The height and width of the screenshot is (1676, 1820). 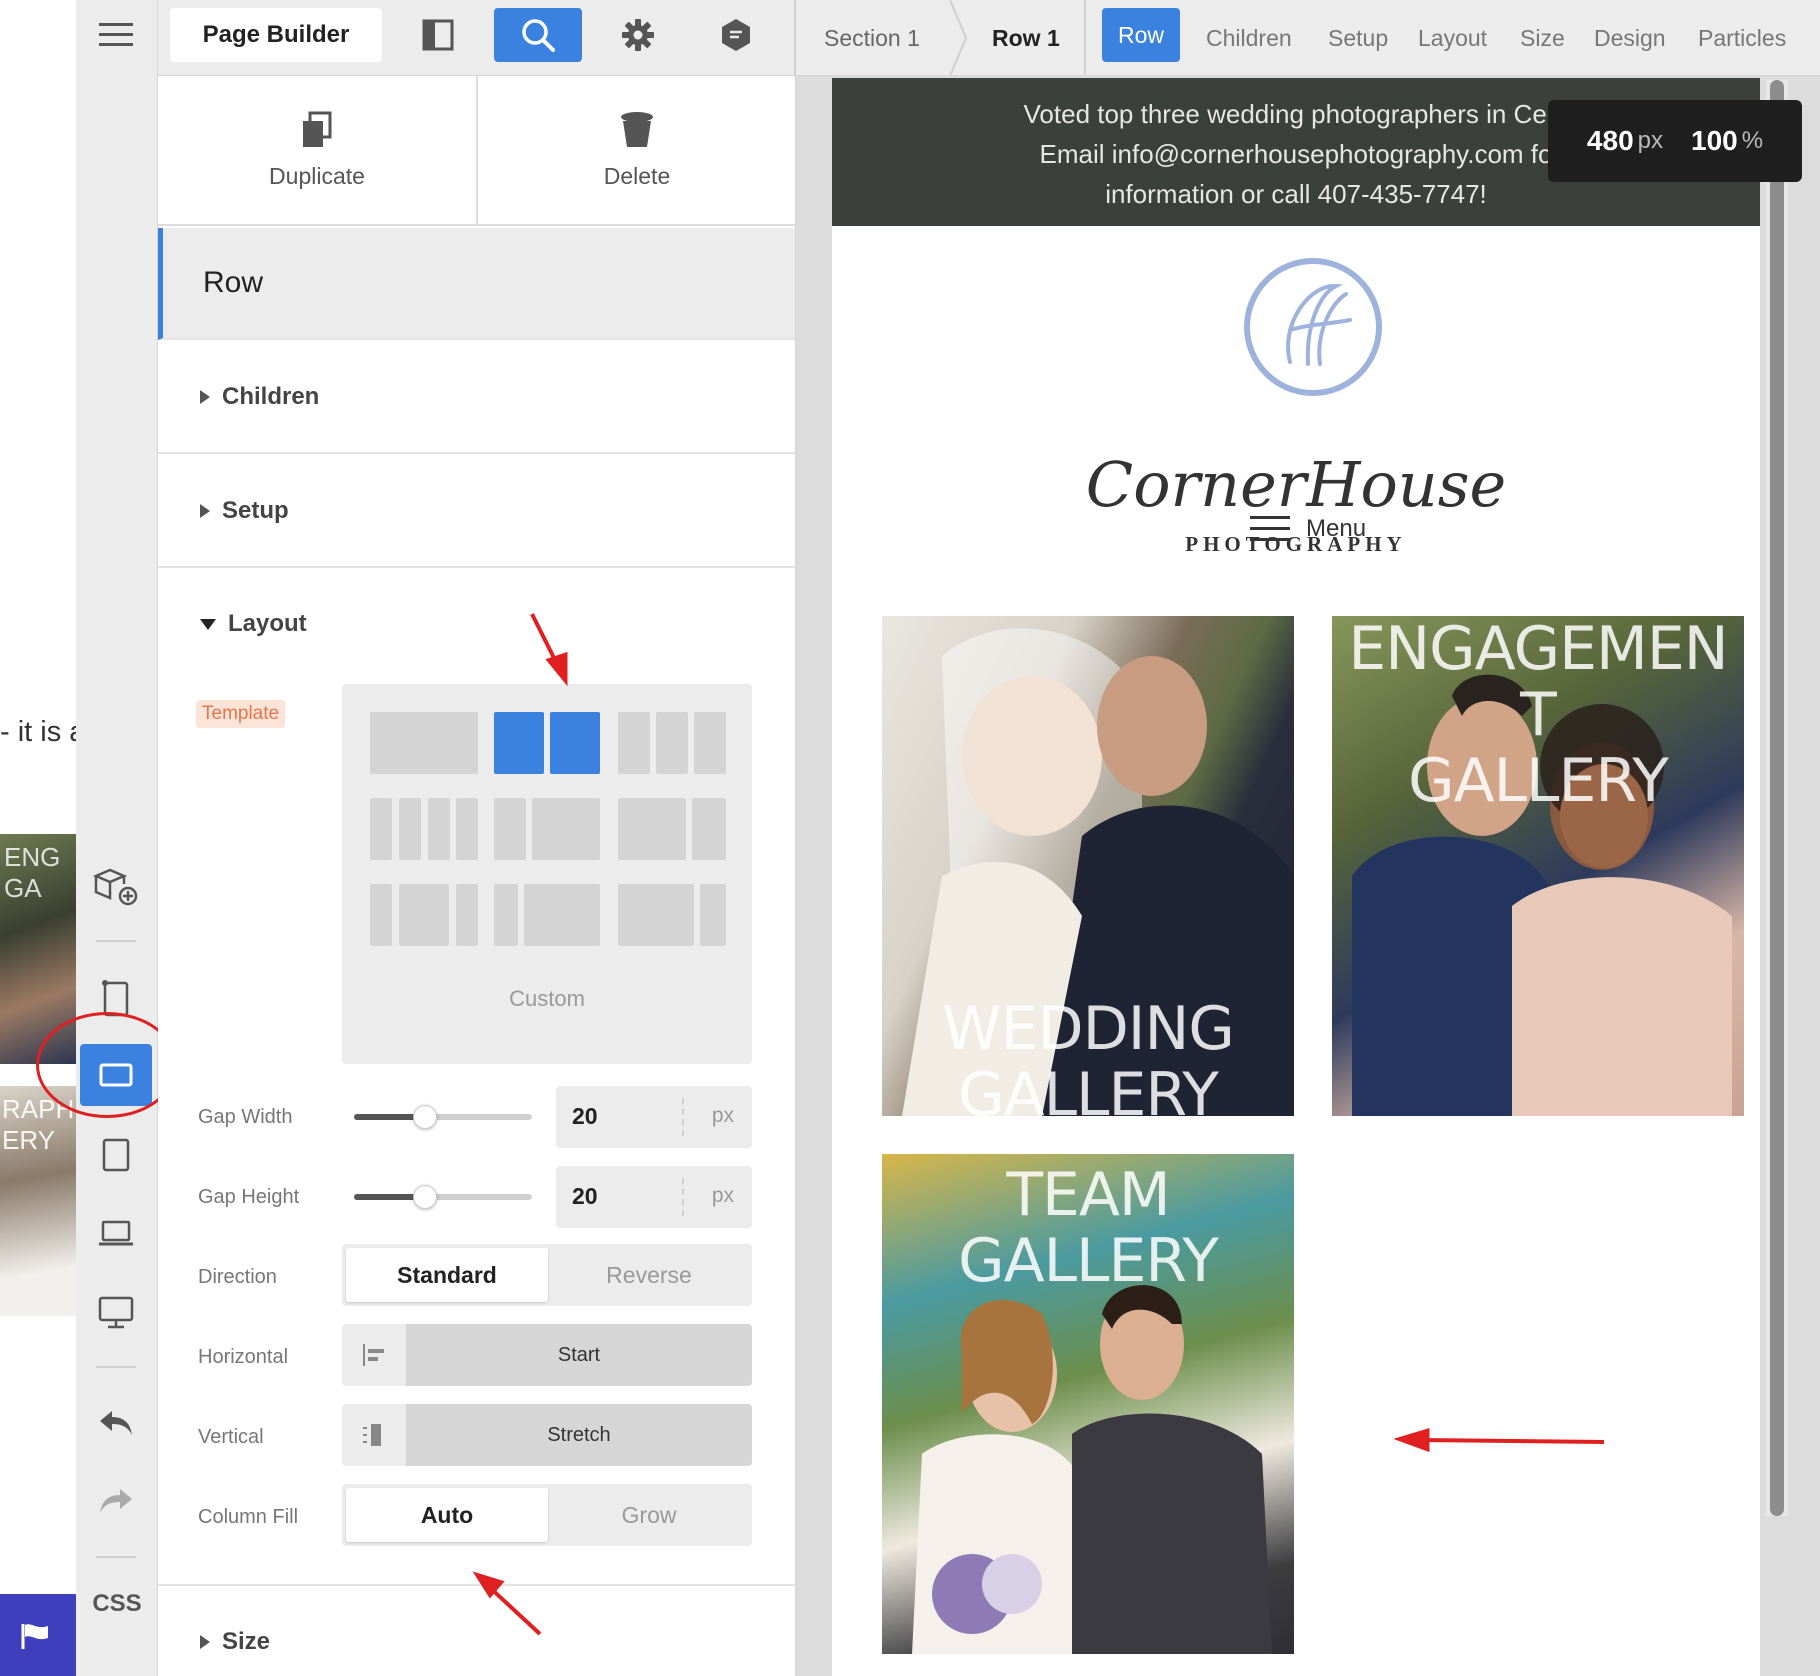 I want to click on collapse-arrow-icon, so click(x=208, y=624).